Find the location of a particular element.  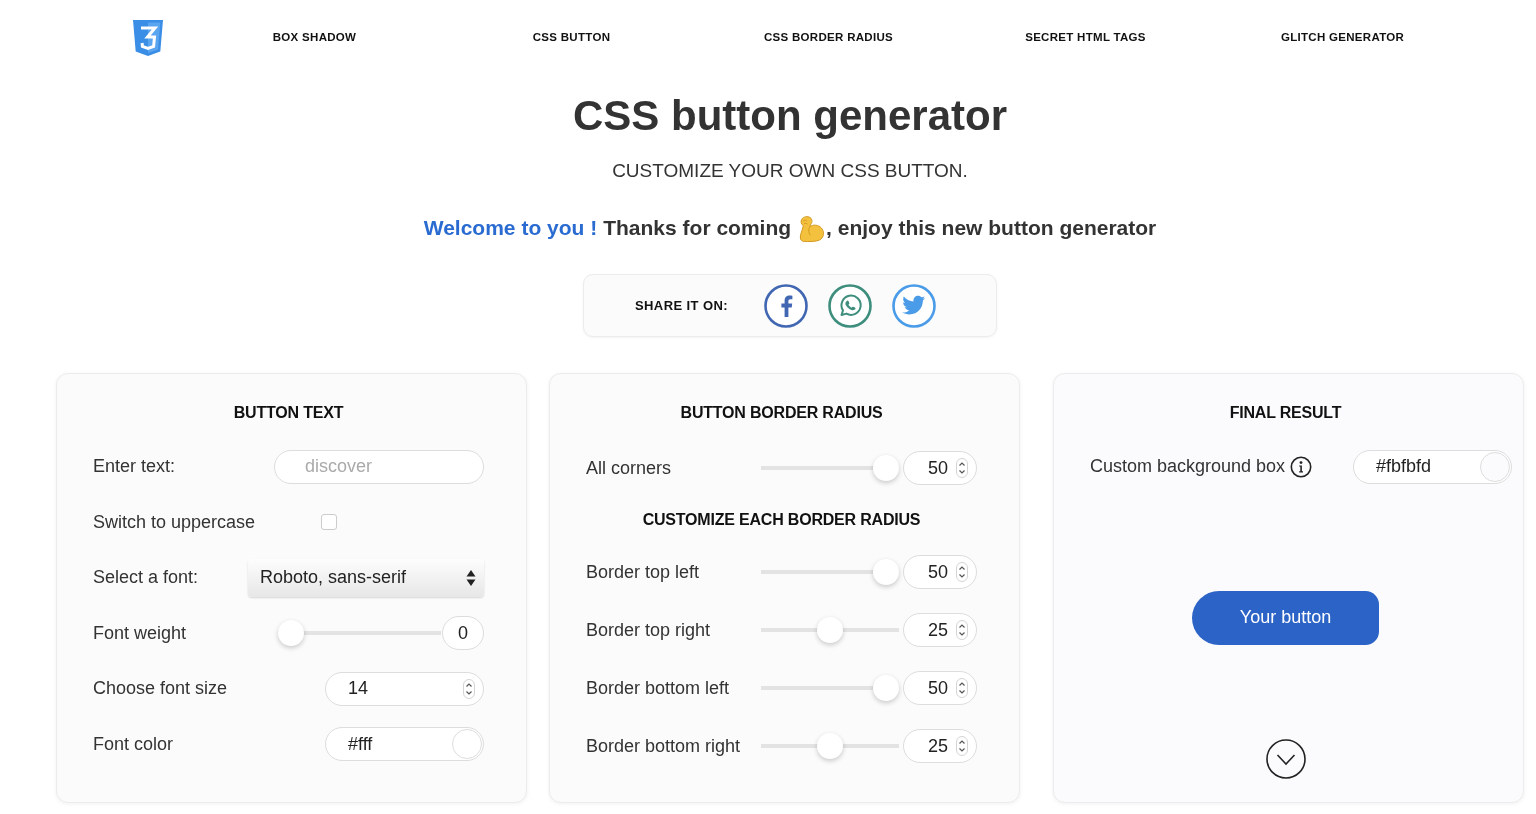

nav-link: CSS BORDER RADIUS is located at coordinates (828, 38).